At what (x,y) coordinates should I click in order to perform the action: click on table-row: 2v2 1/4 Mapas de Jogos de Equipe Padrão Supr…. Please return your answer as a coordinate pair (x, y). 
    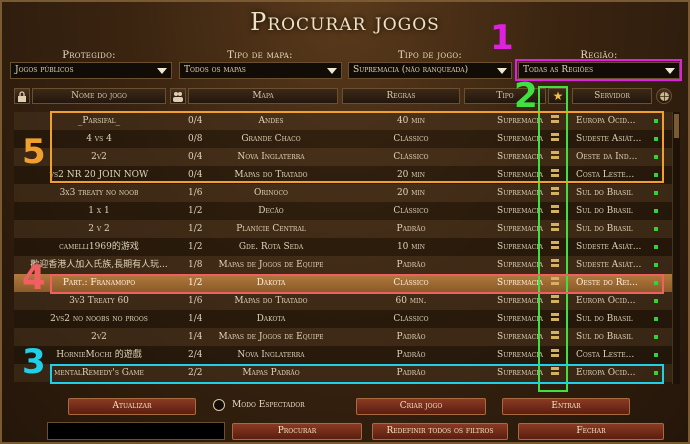
    Looking at the image, I should click on (346, 337).